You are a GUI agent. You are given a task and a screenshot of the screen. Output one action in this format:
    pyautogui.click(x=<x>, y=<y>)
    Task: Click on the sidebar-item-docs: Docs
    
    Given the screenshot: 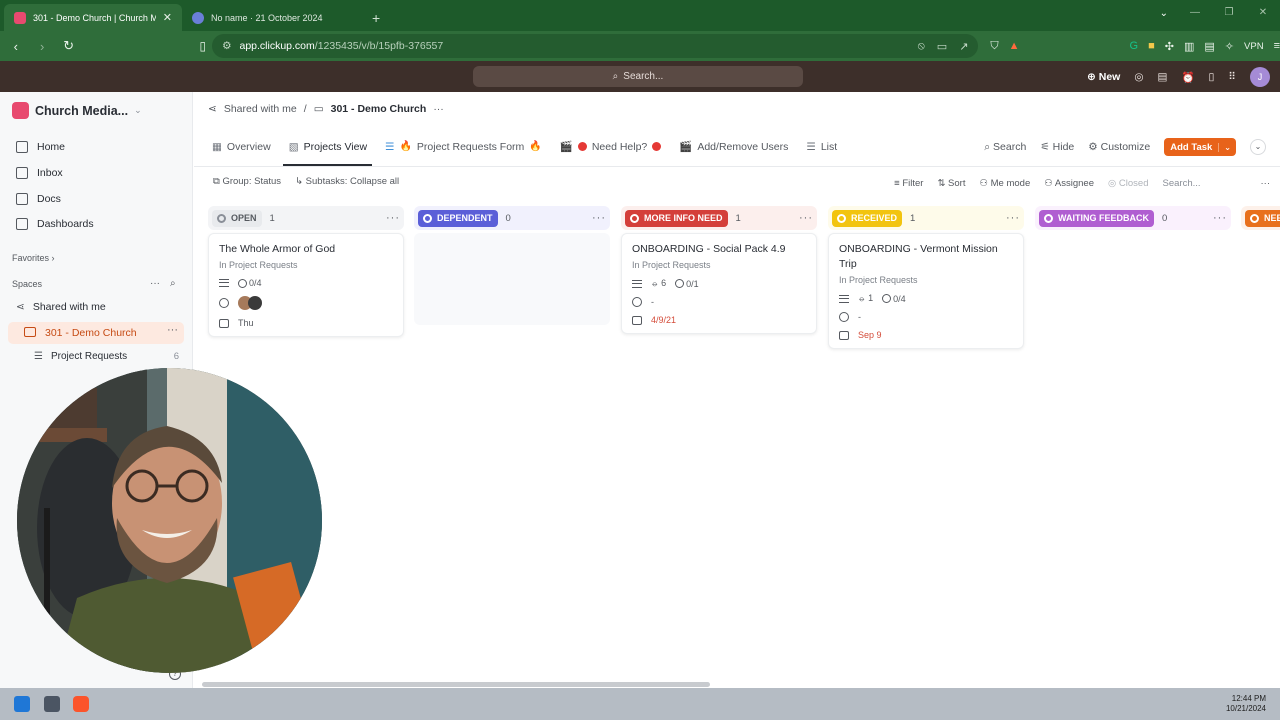 What is the action you would take?
    pyautogui.click(x=38, y=199)
    